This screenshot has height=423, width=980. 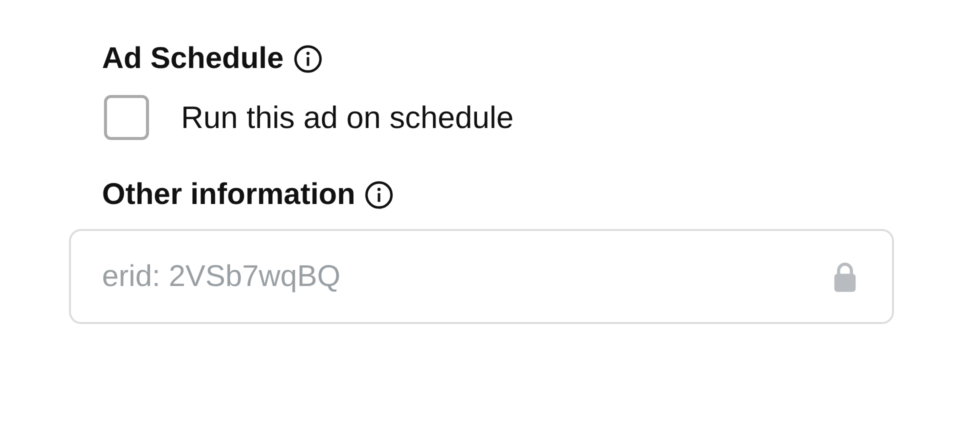 What do you see at coordinates (193, 59) in the screenshot?
I see `section-title: Ad Schedule` at bounding box center [193, 59].